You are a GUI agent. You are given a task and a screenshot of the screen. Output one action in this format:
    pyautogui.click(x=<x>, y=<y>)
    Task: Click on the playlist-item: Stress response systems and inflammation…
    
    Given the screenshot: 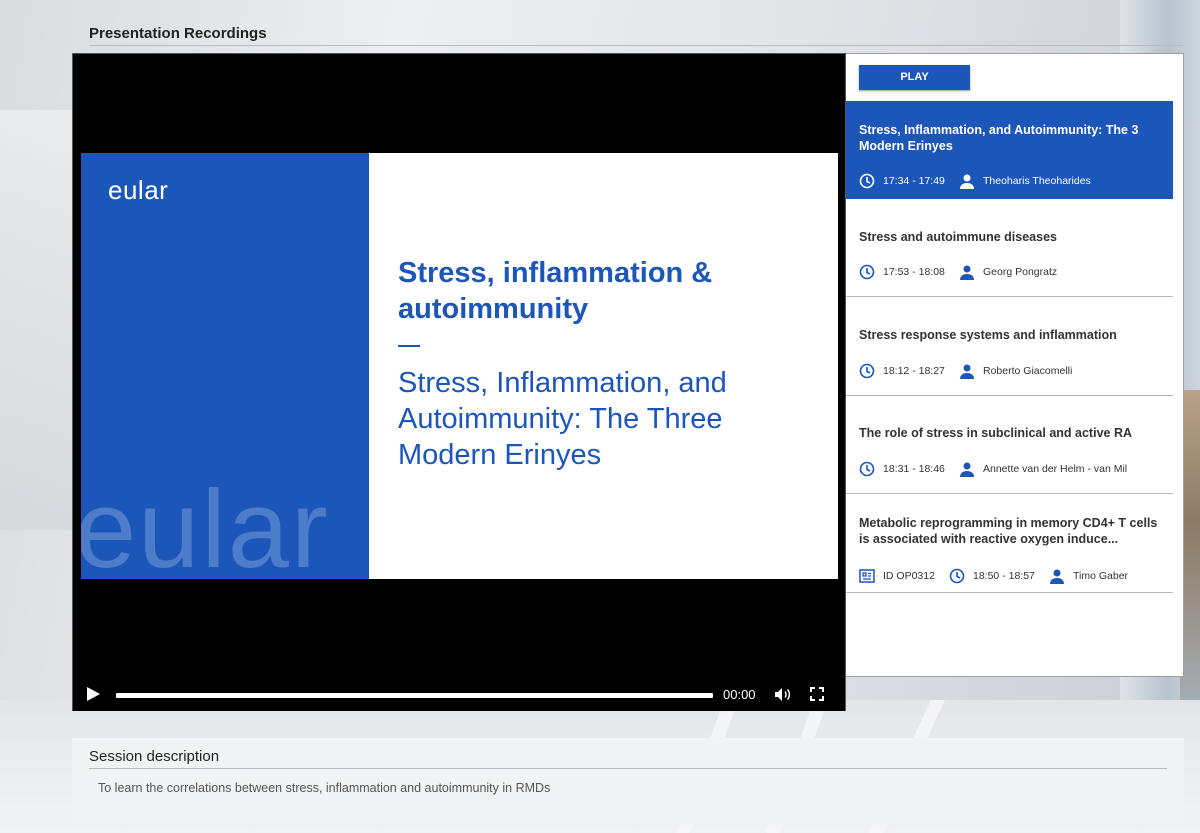 What is the action you would take?
    pyautogui.click(x=1009, y=346)
    